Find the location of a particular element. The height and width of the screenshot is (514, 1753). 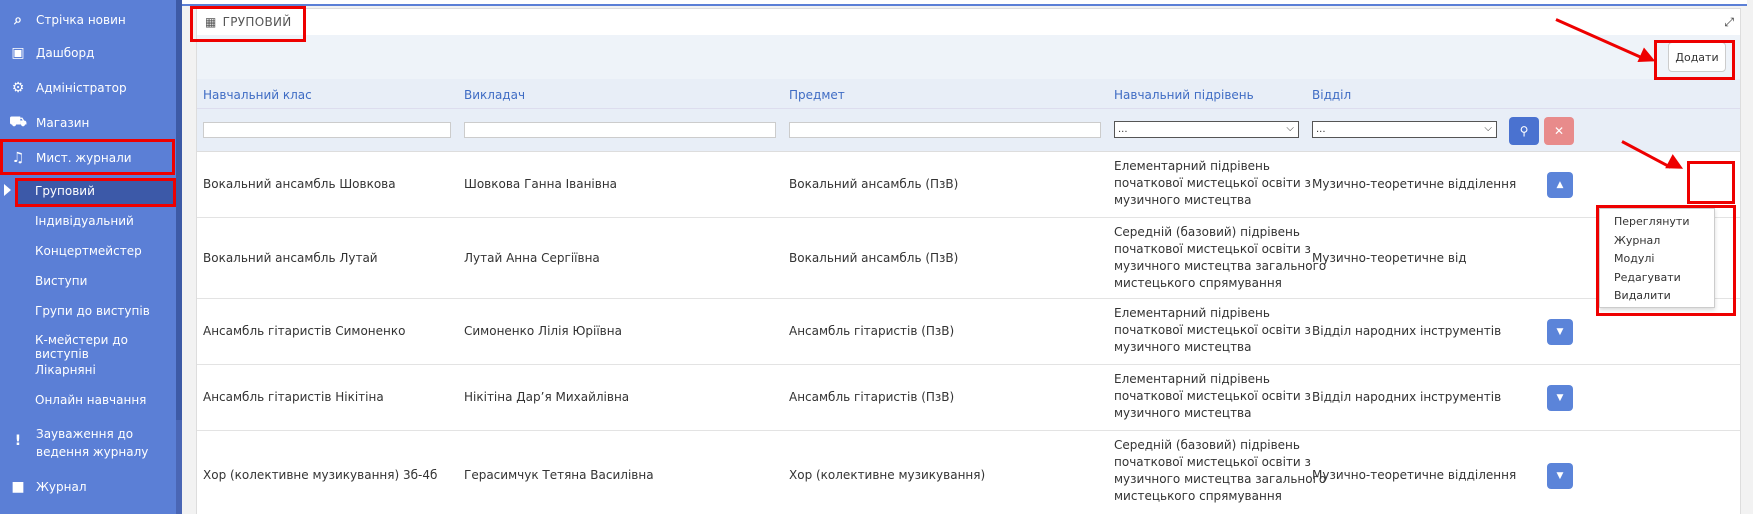

annotation-box-add is located at coordinates (1694, 60).